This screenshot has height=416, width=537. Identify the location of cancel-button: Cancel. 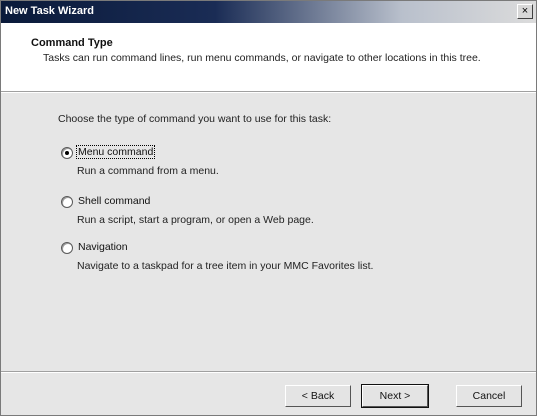
(489, 396).